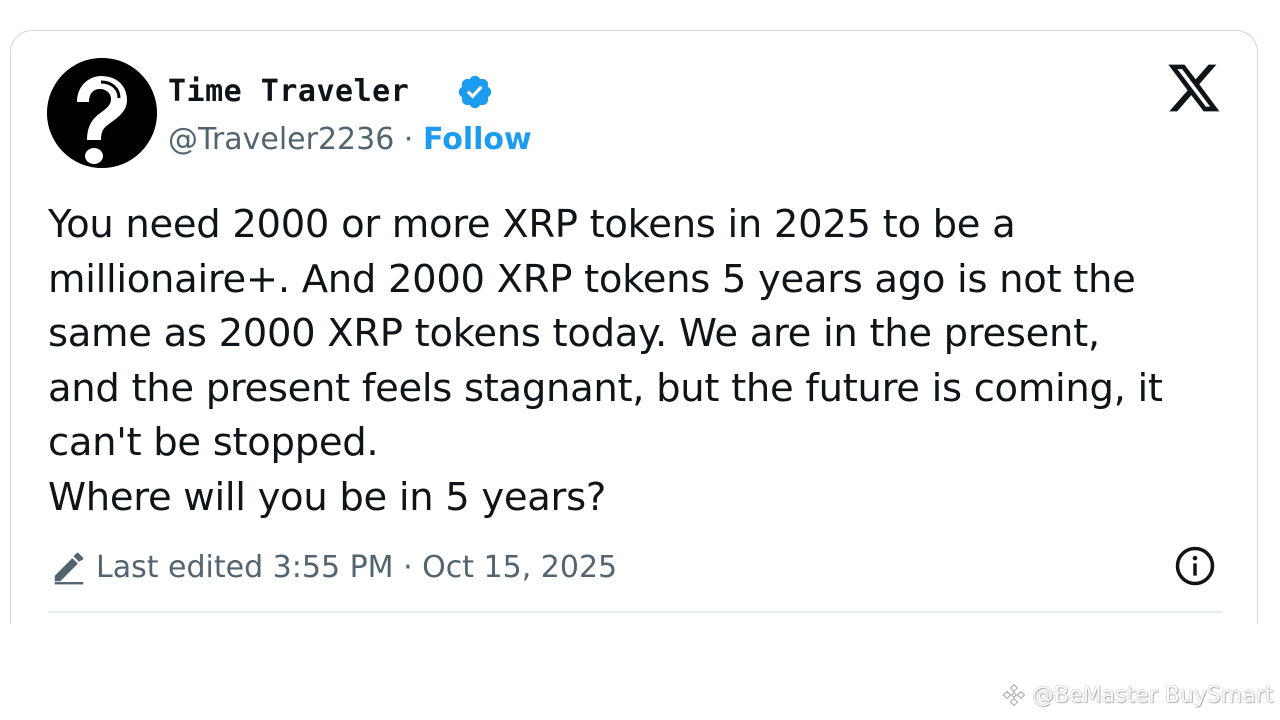 This screenshot has height=720, width=1280. What do you see at coordinates (1153, 695) in the screenshot?
I see `watermark-text: @BeMaster BuySmart` at bounding box center [1153, 695].